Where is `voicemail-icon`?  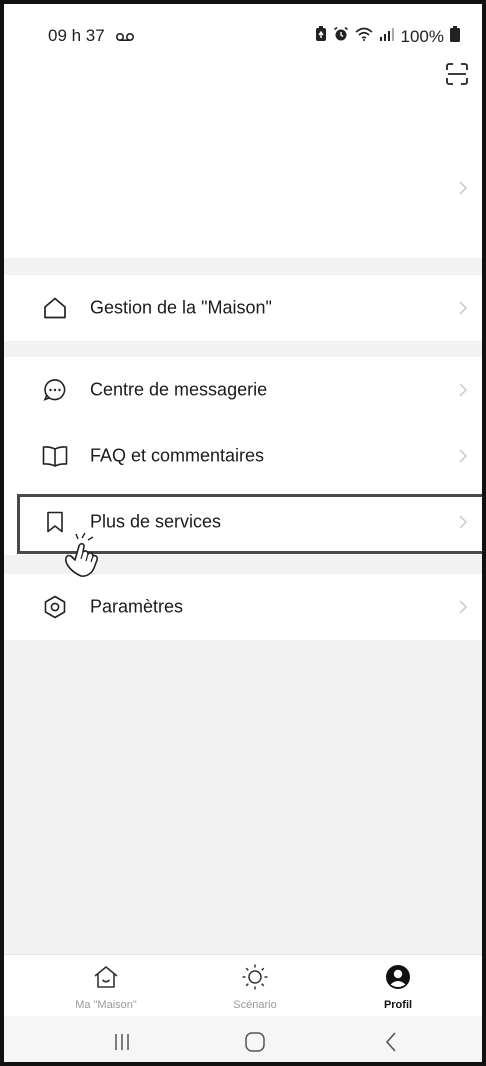 voicemail-icon is located at coordinates (125, 38).